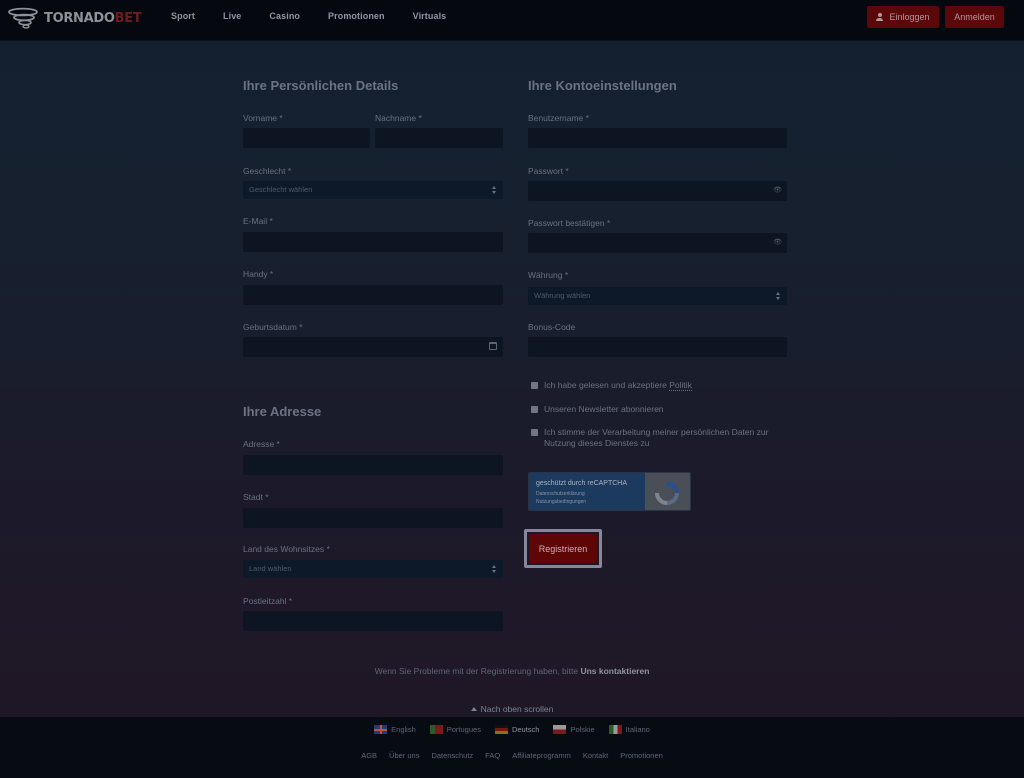 The height and width of the screenshot is (778, 1024). What do you see at coordinates (183, 16) in the screenshot?
I see `nav-sport: Sport` at bounding box center [183, 16].